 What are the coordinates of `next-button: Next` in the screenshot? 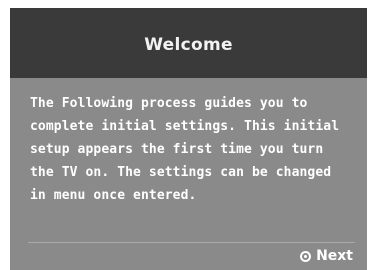 It's located at (326, 256).